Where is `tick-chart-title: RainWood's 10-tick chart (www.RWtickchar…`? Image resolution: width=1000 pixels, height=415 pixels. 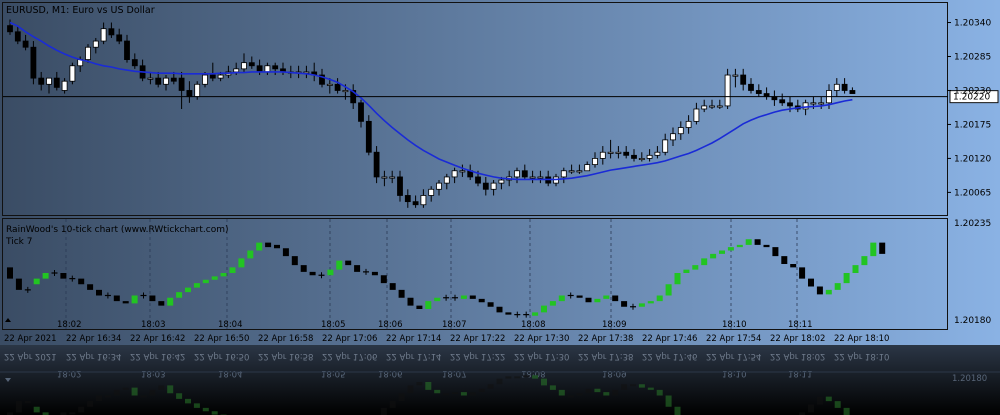 tick-chart-title: RainWood's 10-tick chart (www.RWtickchar… is located at coordinates (117, 230).